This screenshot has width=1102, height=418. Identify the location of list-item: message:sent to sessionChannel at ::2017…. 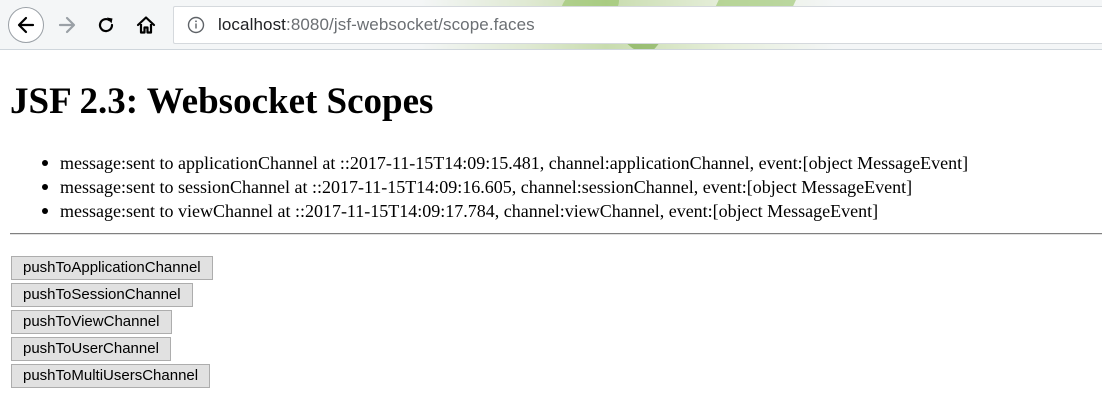
(504, 187).